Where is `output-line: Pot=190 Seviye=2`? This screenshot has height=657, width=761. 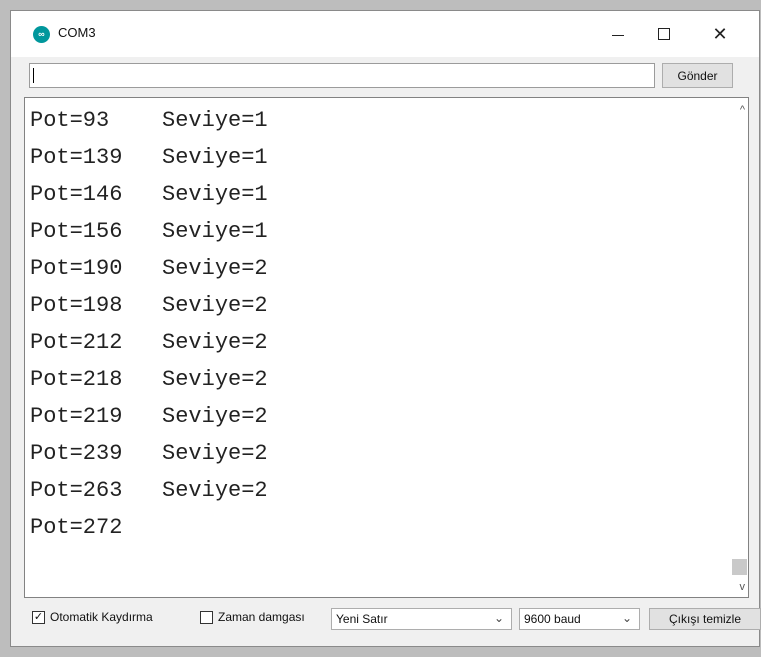 output-line: Pot=190 Seviye=2 is located at coordinates (149, 268).